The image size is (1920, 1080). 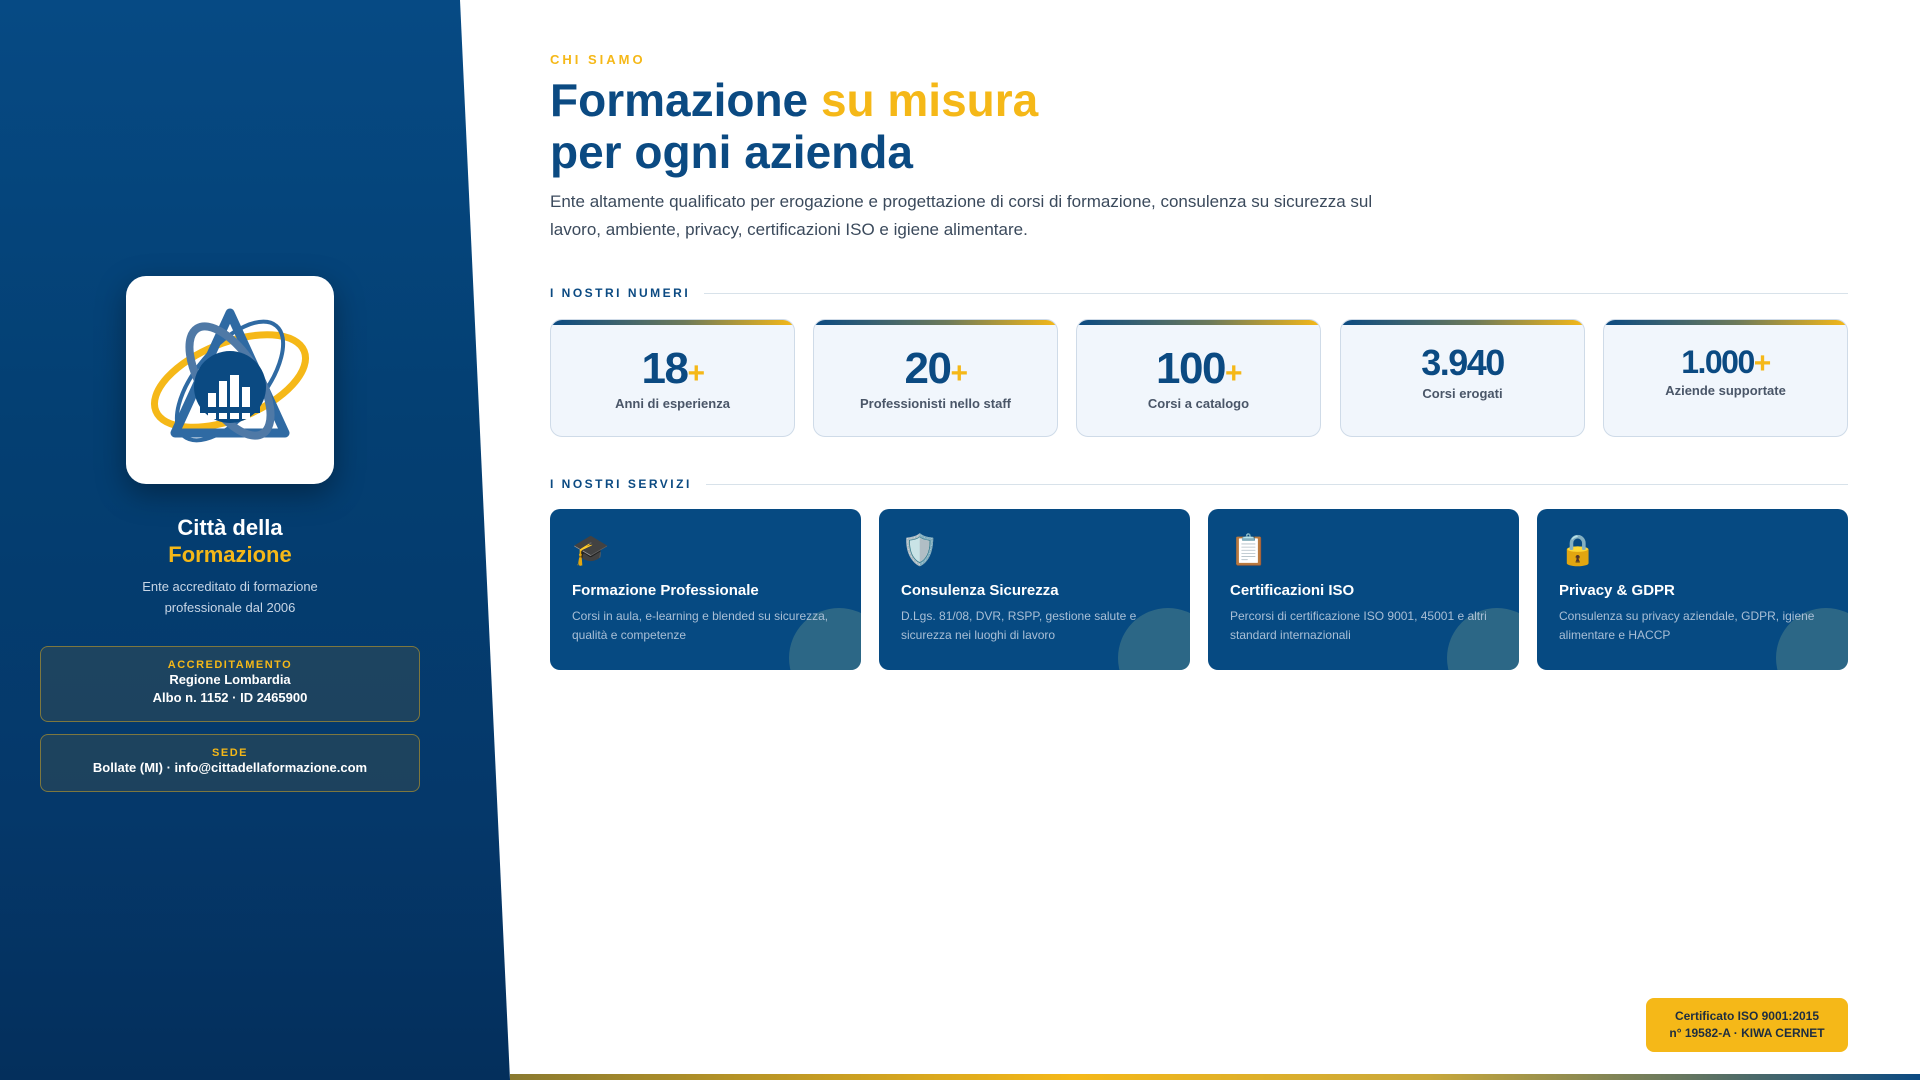 What do you see at coordinates (230, 679) in the screenshot?
I see `accreditation-line1: Regione Lombardia` at bounding box center [230, 679].